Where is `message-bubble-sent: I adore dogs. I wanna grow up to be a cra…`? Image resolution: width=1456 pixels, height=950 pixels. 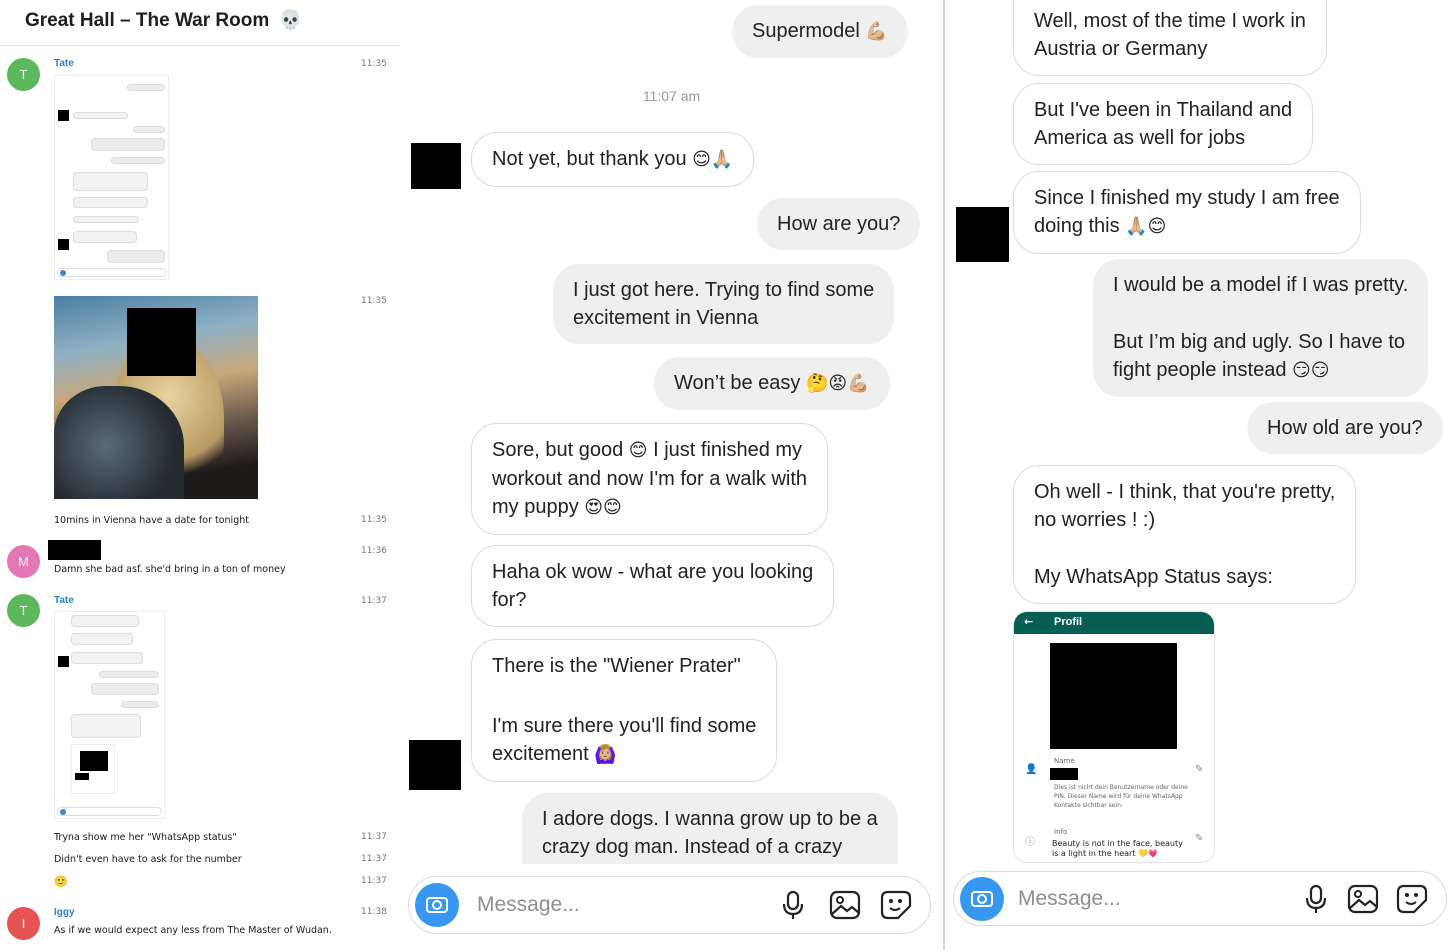
message-bubble-sent: I adore dogs. I wanna grow up to be a cra… is located at coordinates (710, 828).